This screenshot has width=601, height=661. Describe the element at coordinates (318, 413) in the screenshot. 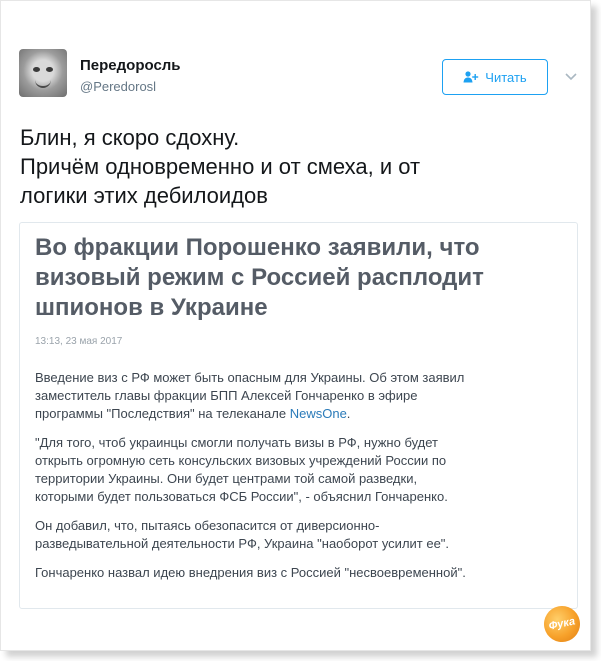

I see `newsone-link: NewsOne` at that location.